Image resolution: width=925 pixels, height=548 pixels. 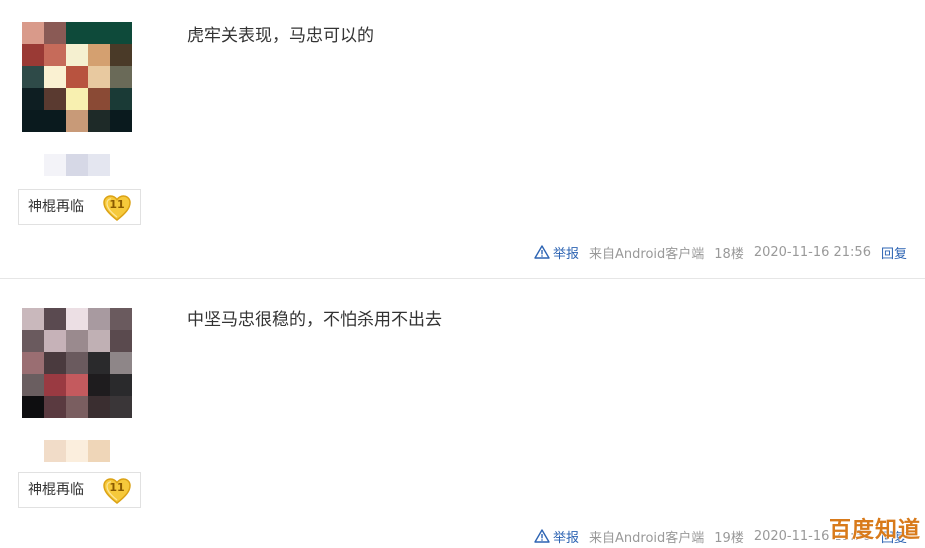 I want to click on watermark-logo: 百度知道, so click(x=874, y=530).